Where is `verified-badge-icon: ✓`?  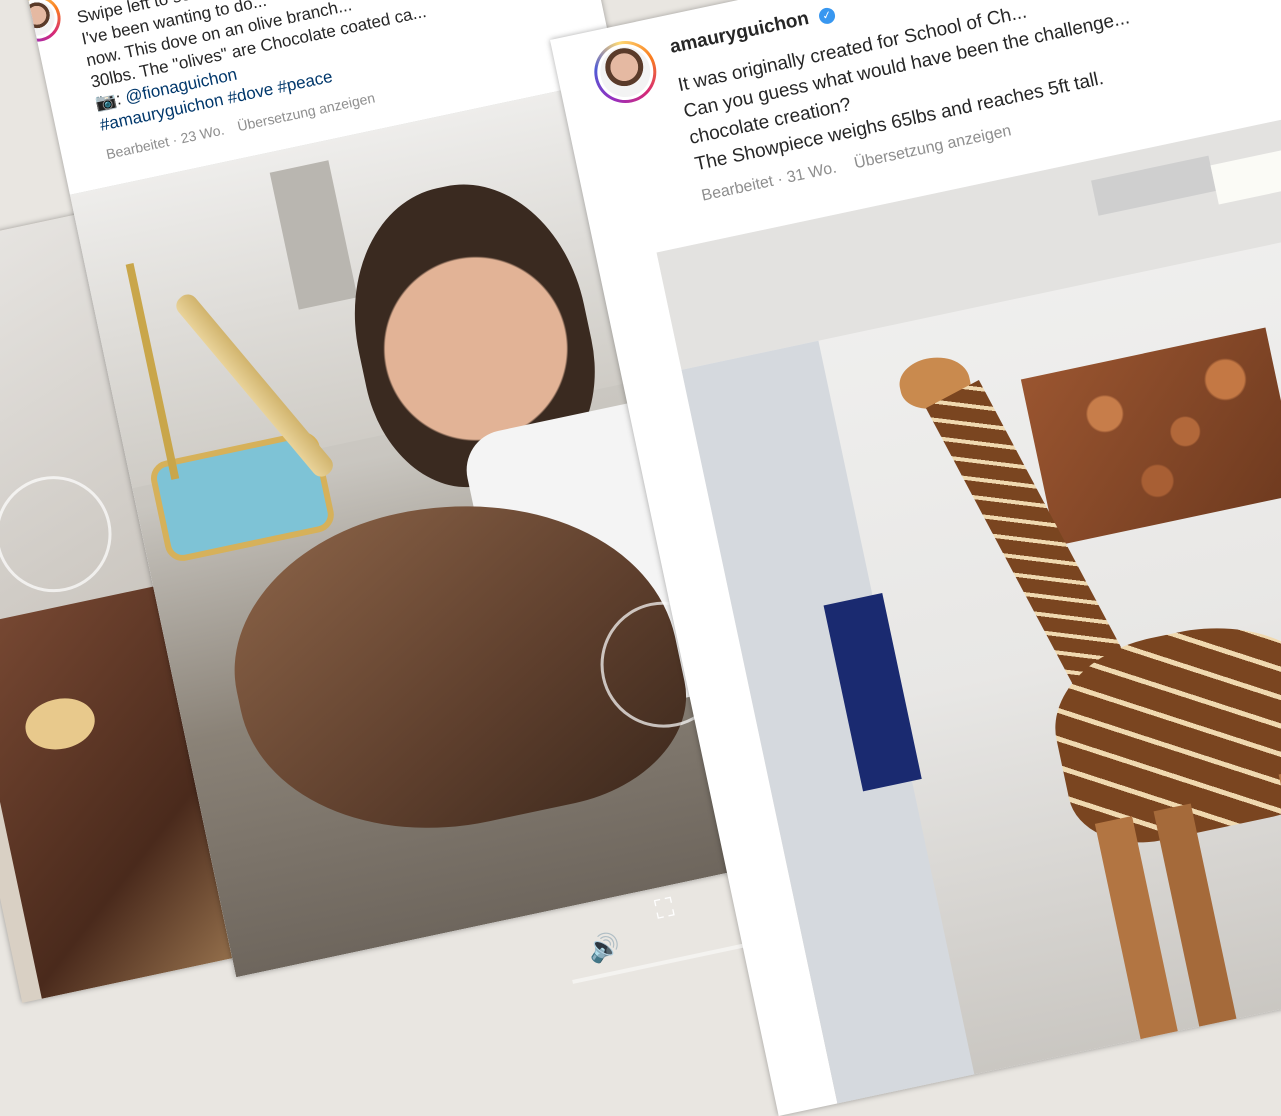
verified-badge-icon: ✓ is located at coordinates (827, 16).